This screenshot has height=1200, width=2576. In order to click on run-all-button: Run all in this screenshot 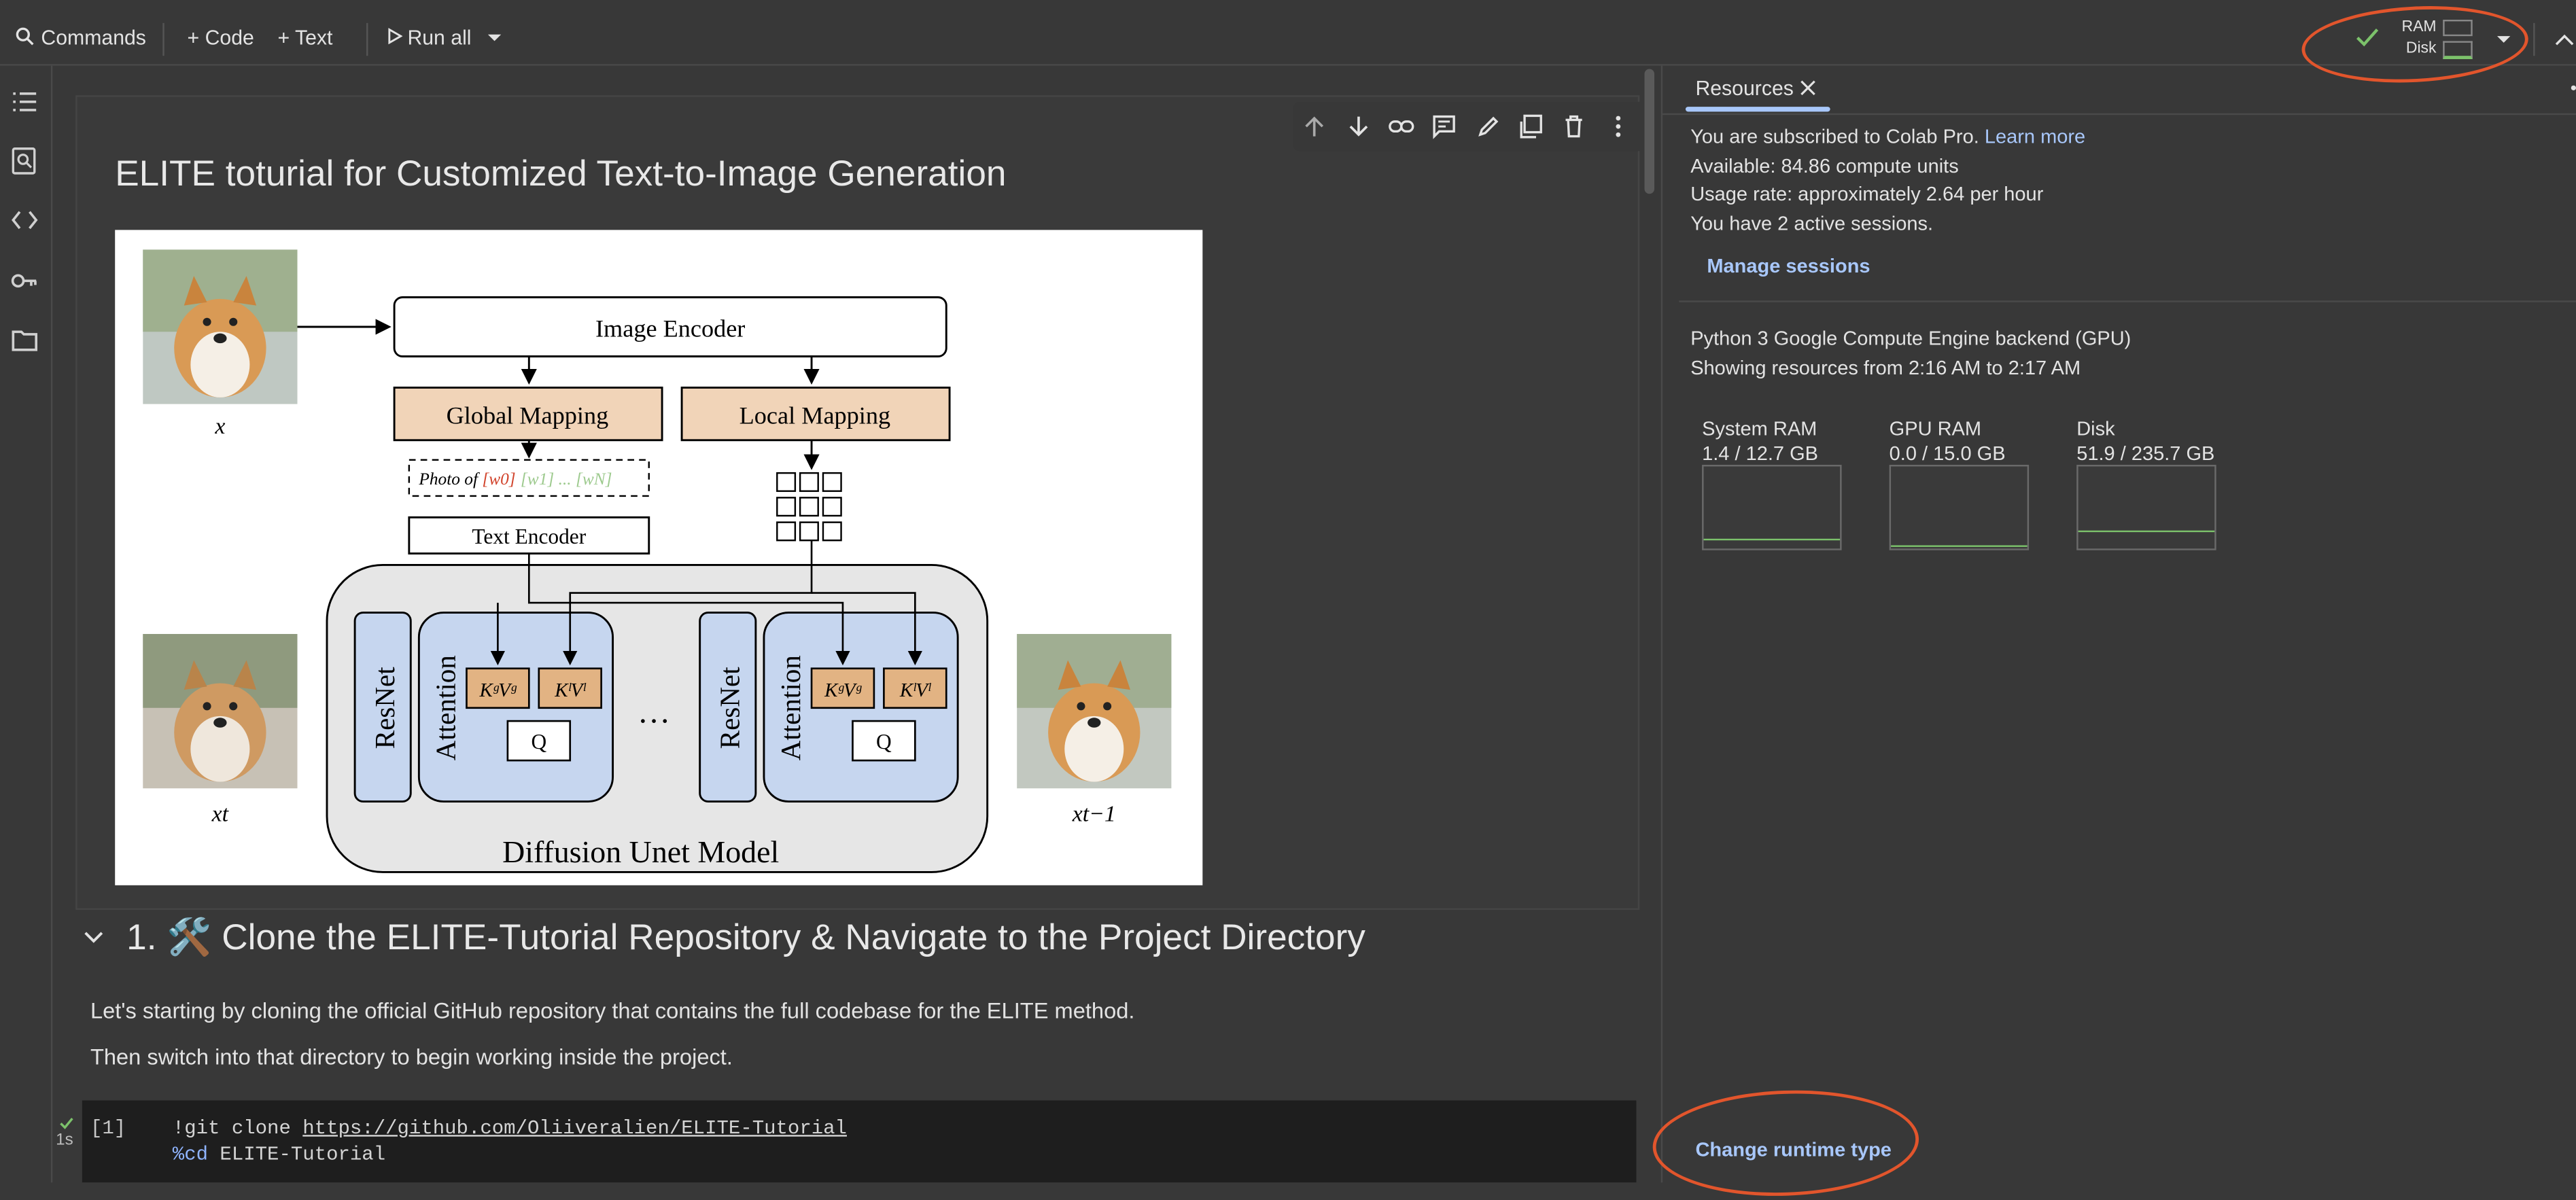, I will do `click(429, 38)`.